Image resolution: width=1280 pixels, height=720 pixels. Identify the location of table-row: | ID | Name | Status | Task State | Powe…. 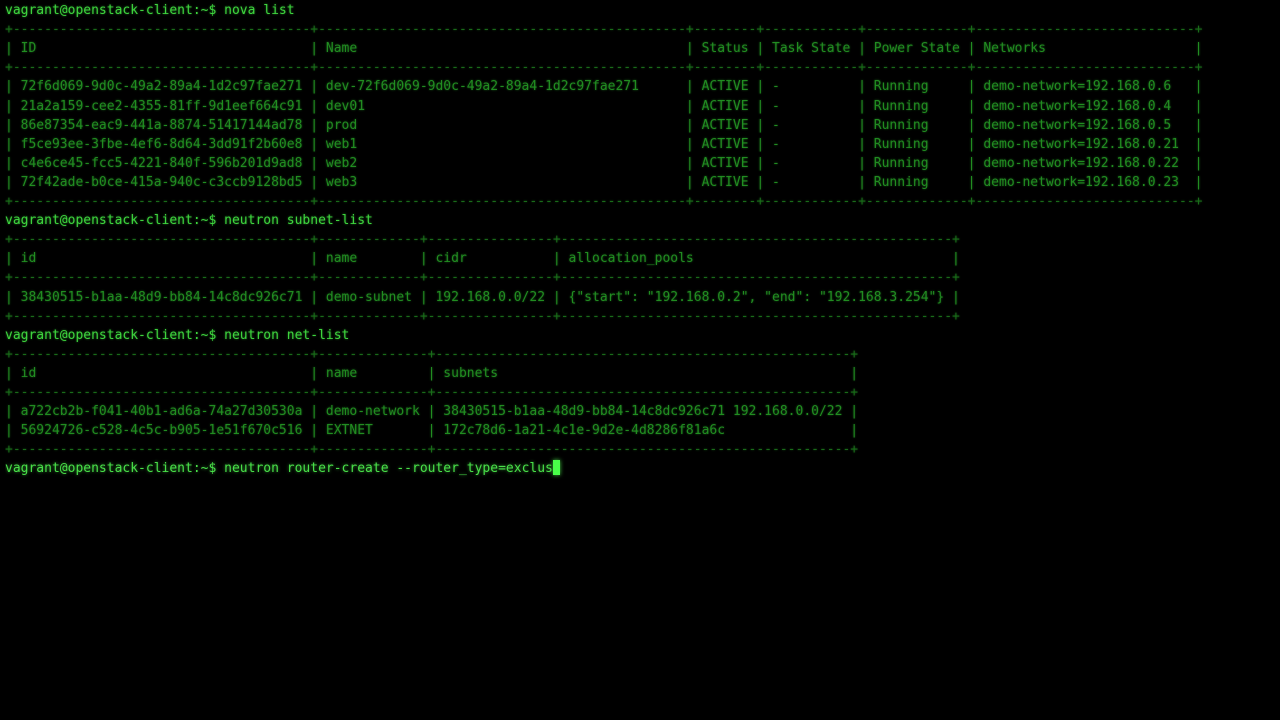
(604, 49).